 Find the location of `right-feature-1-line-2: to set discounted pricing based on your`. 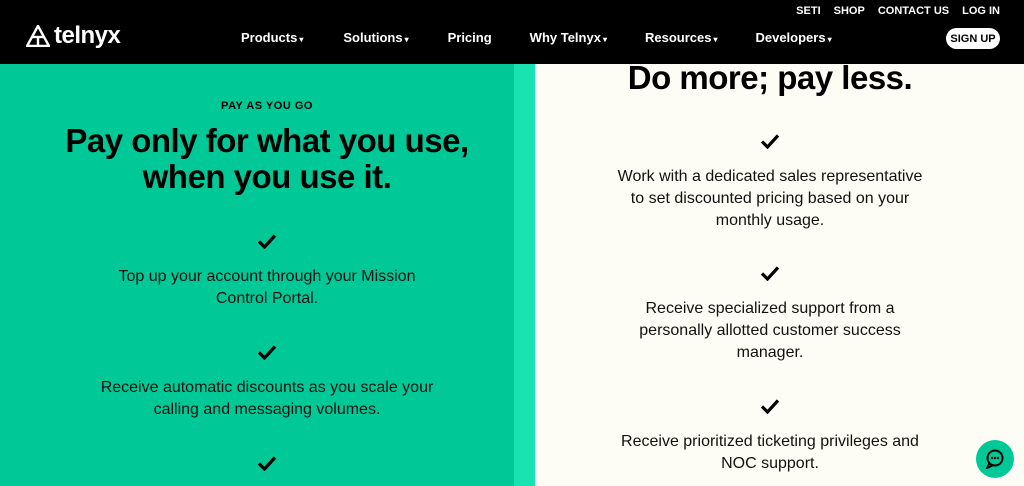

right-feature-1-line-2: to set discounted pricing based on your is located at coordinates (770, 198).